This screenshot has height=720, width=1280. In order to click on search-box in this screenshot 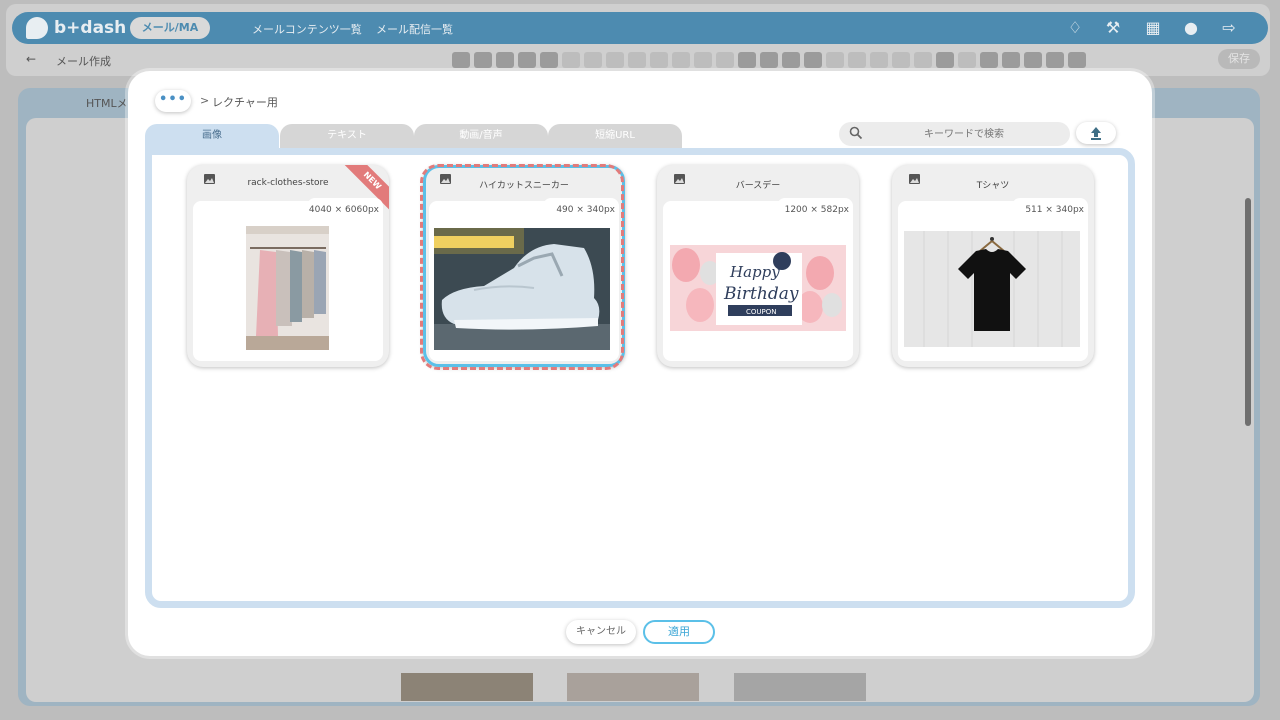, I will do `click(954, 134)`.